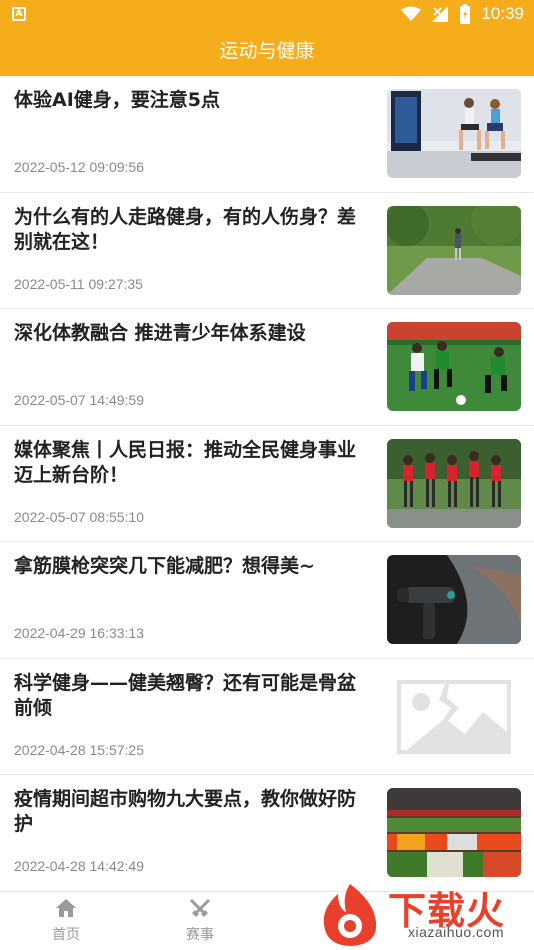 This screenshot has height=950, width=534. I want to click on status-right: 10:39, so click(462, 14).